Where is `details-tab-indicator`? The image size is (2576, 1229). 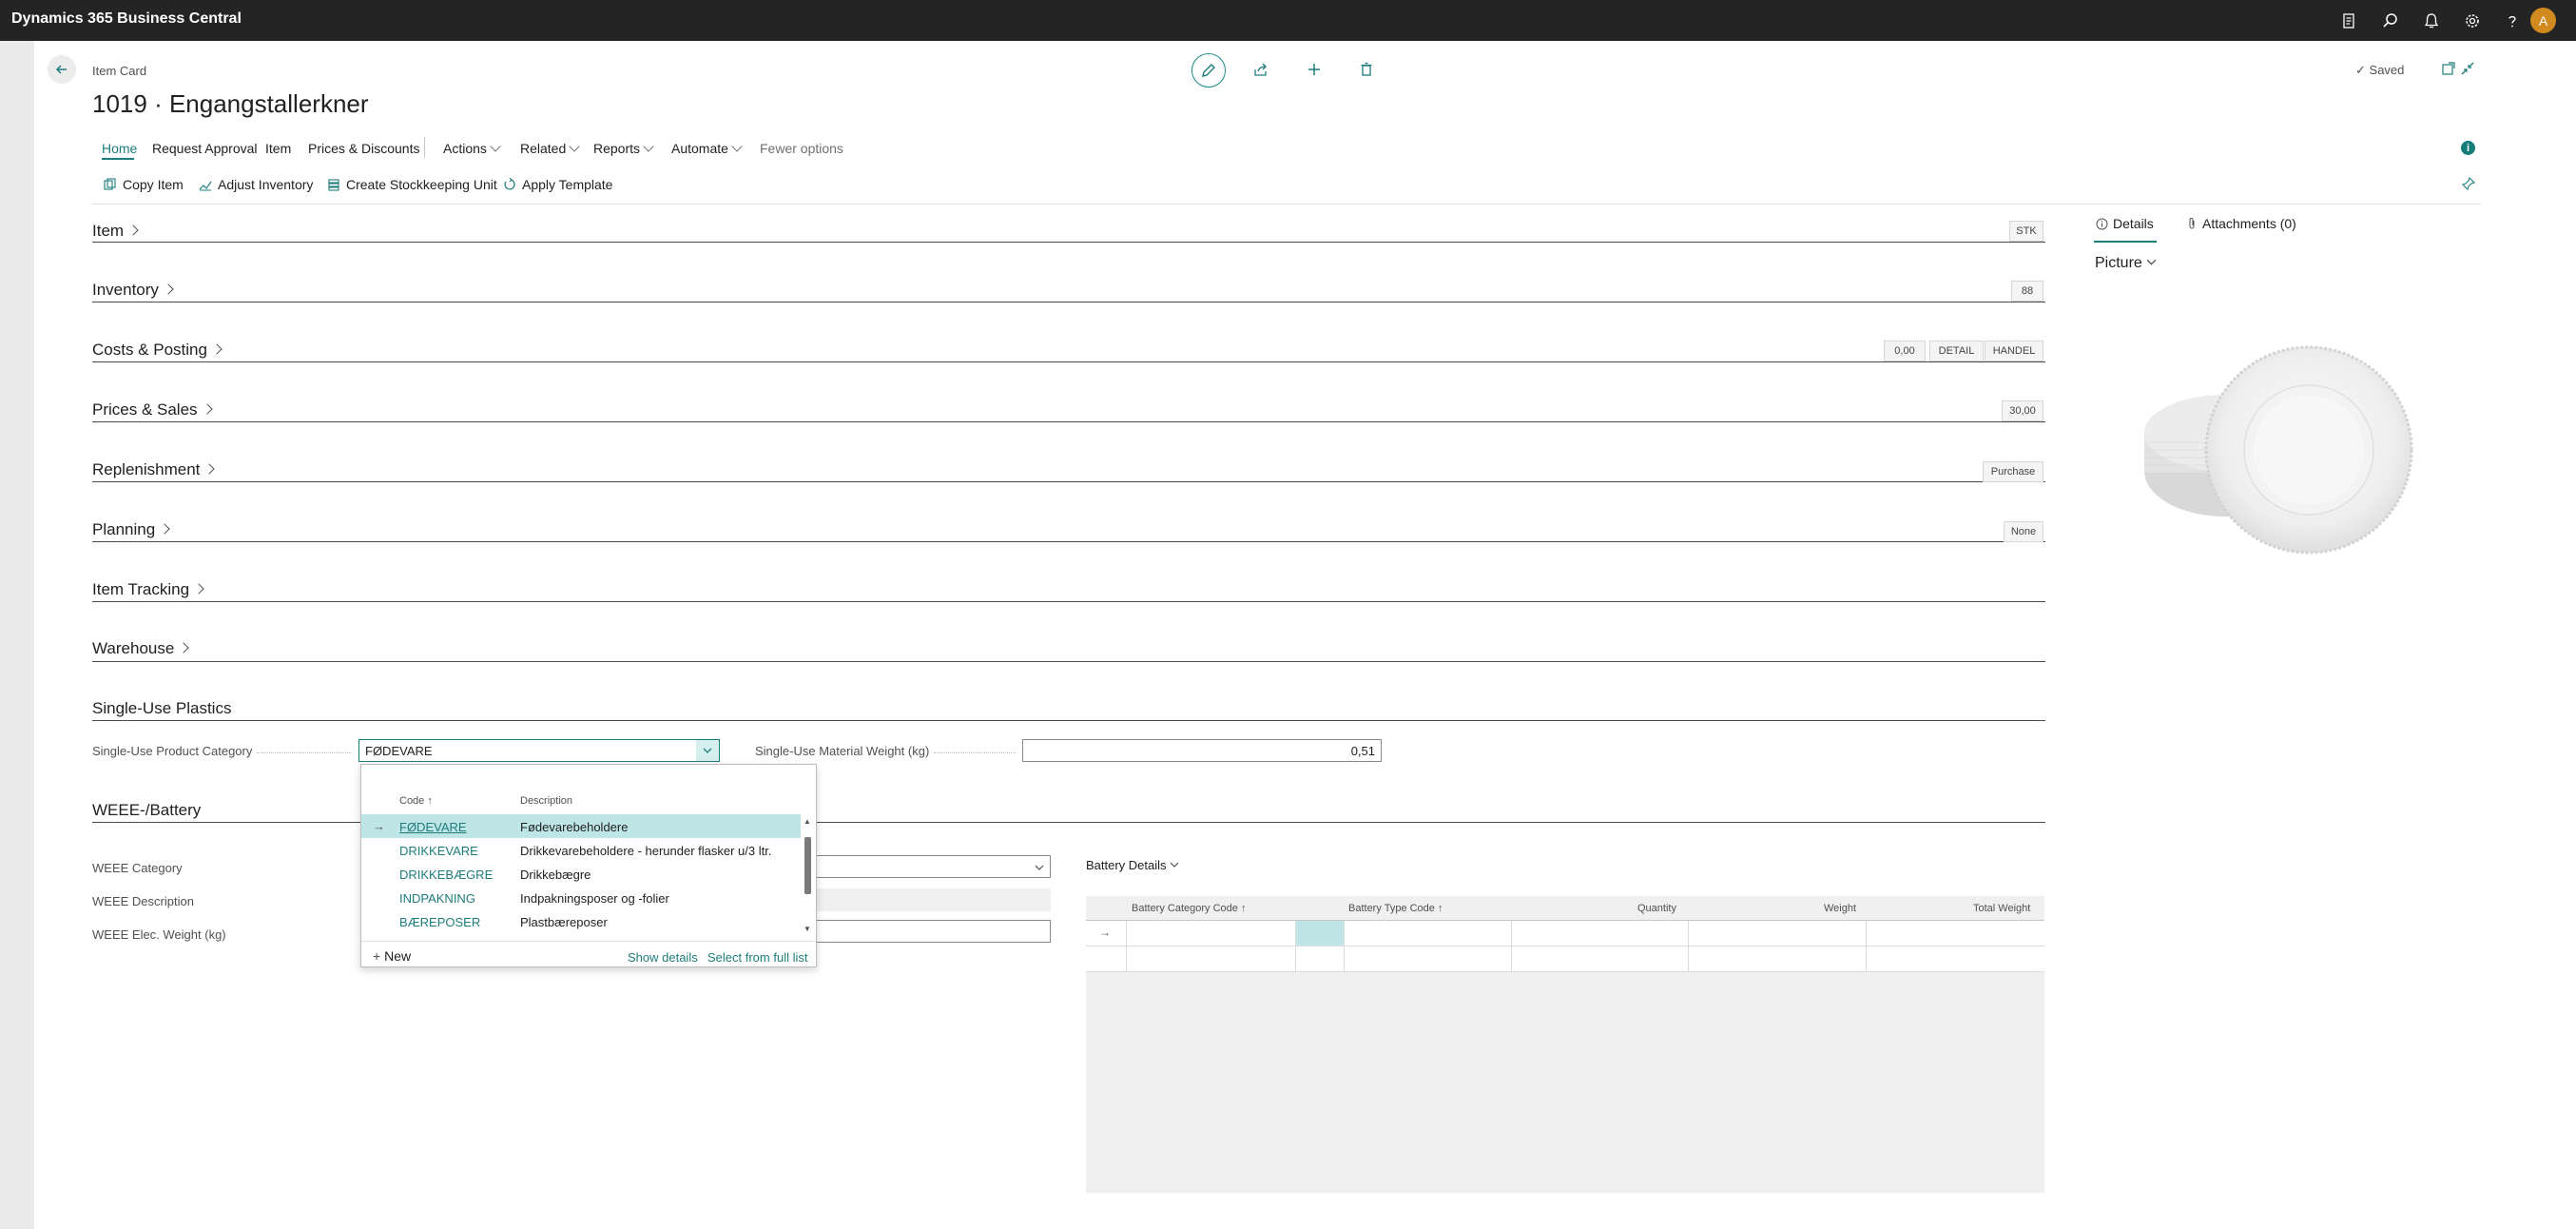 details-tab-indicator is located at coordinates (2125, 242).